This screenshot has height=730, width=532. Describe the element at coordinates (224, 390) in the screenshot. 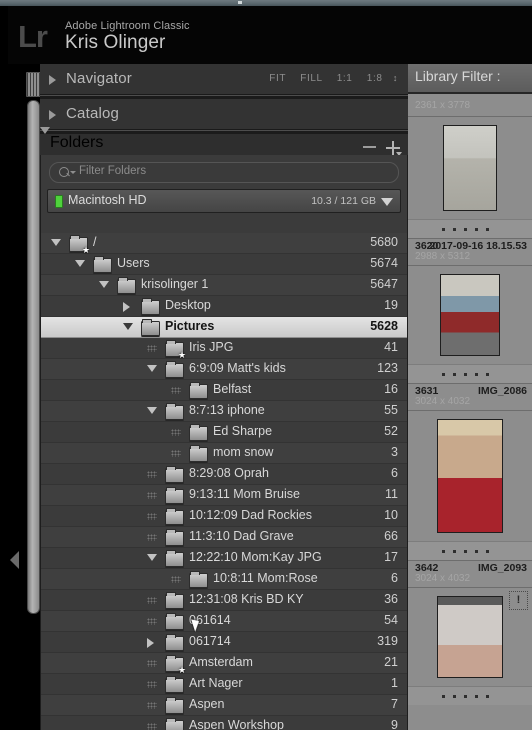

I see `folder-row: Belfast 16` at that location.